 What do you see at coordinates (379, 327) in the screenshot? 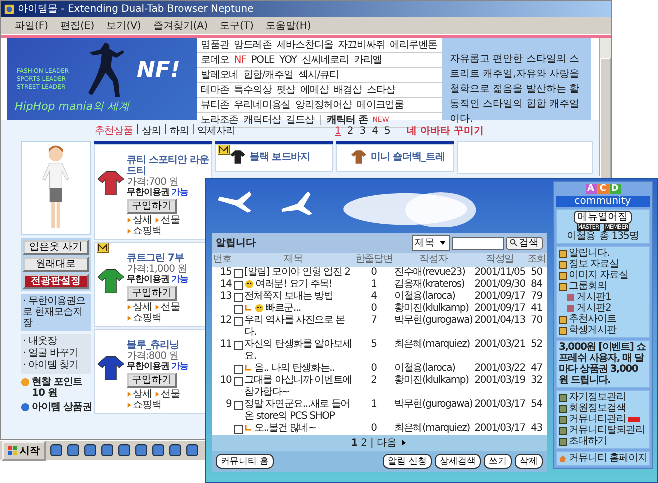
I see `post-row: 12 우리 역사를 사진으로 본다. 7 박무현(gurogawa) 2001/04/13 70` at bounding box center [379, 327].